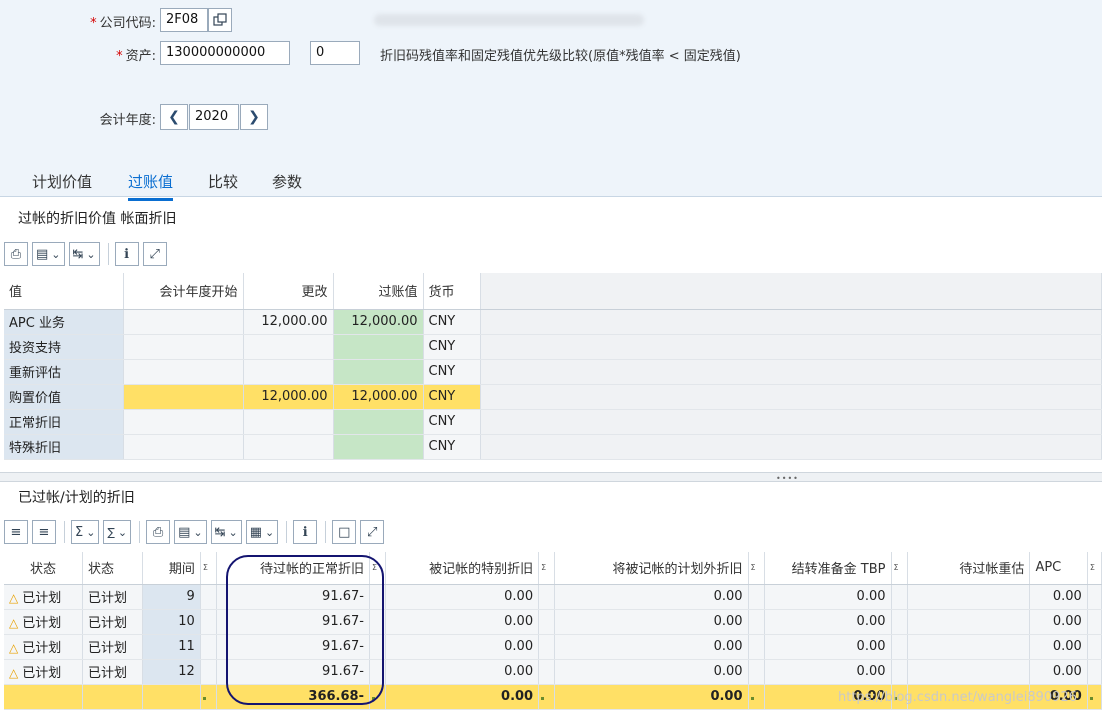 This screenshot has height=722, width=1102. I want to click on value-help-button, so click(220, 20).